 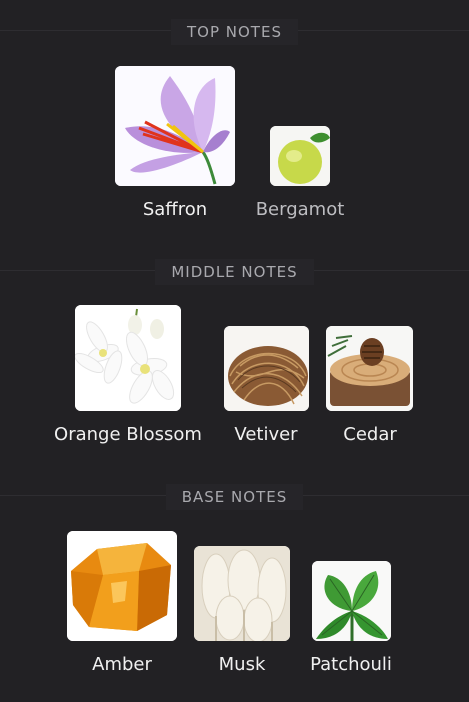 I want to click on section-title-label: MIDDLE NOTES, so click(x=234, y=272).